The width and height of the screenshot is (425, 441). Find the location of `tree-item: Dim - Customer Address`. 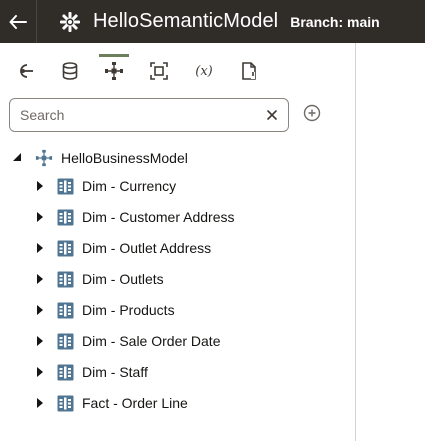

tree-item: Dim - Customer Address is located at coordinates (177, 218).